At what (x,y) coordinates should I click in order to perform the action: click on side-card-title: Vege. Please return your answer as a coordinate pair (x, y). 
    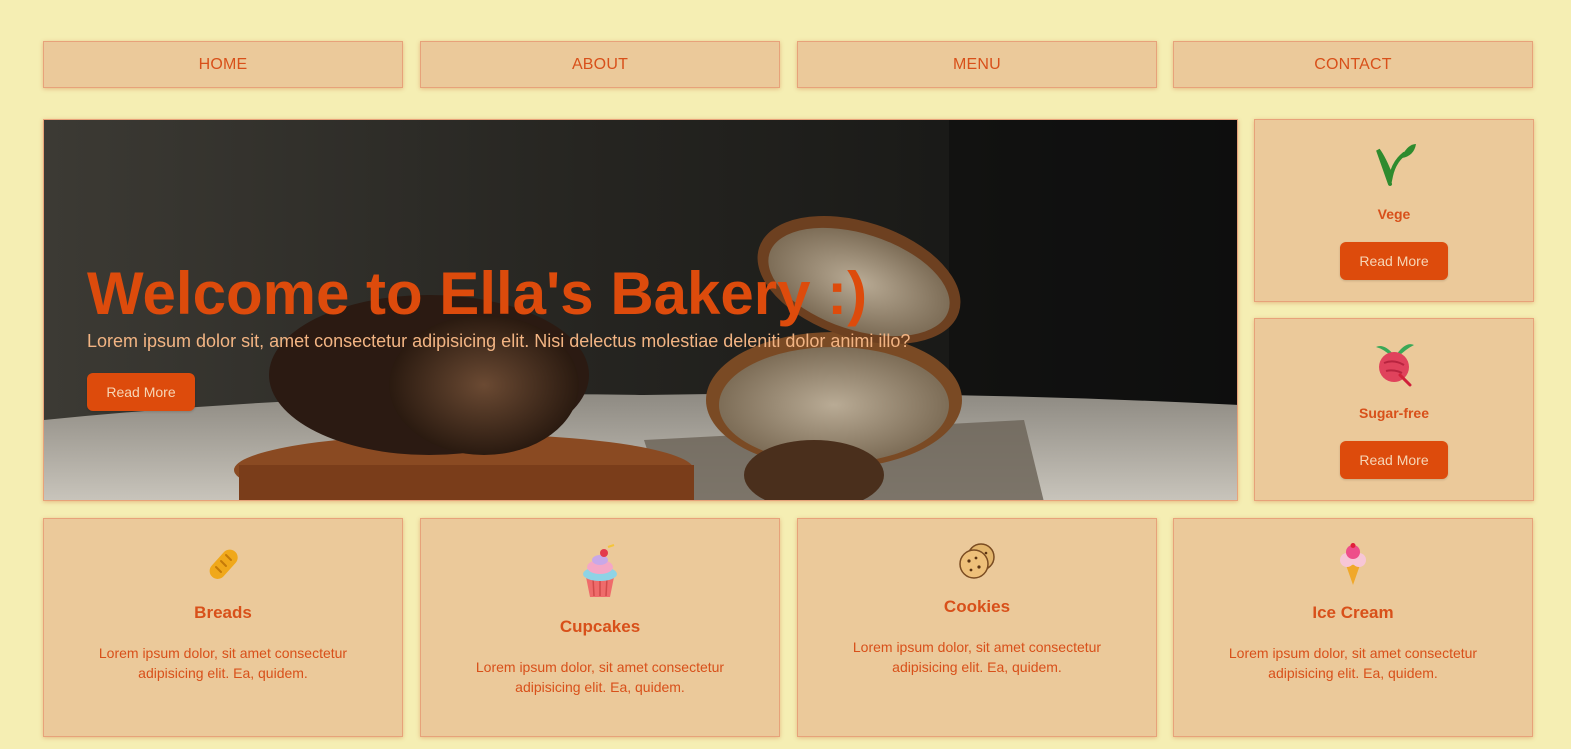
    Looking at the image, I should click on (1394, 214).